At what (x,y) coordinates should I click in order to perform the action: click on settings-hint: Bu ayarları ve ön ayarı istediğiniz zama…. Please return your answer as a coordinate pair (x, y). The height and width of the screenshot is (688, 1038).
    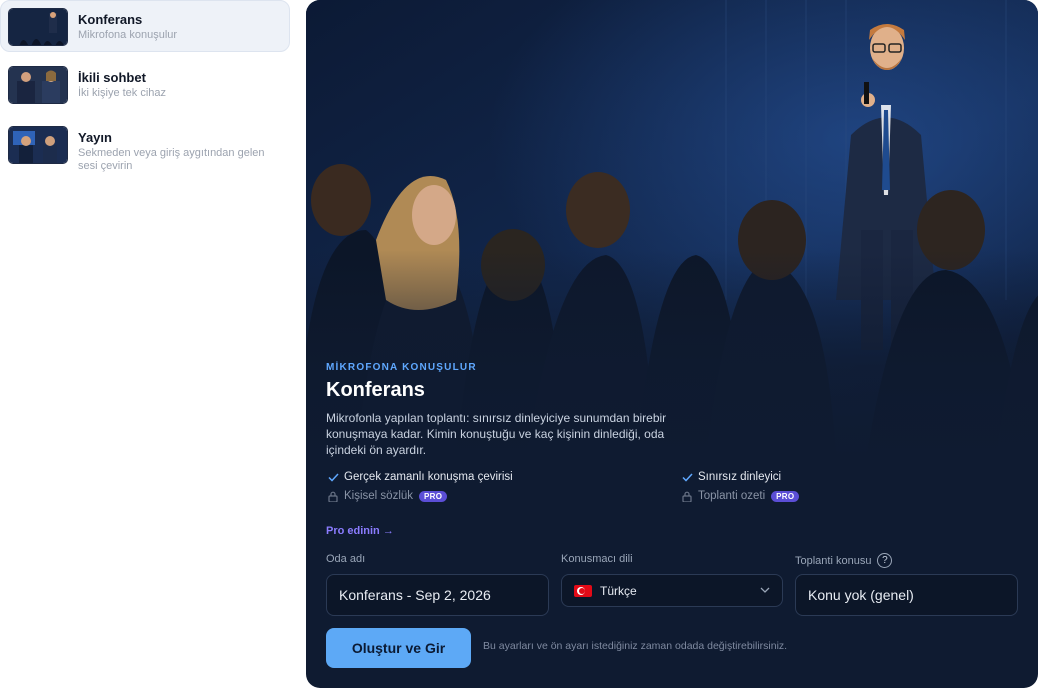
    Looking at the image, I should click on (635, 646).